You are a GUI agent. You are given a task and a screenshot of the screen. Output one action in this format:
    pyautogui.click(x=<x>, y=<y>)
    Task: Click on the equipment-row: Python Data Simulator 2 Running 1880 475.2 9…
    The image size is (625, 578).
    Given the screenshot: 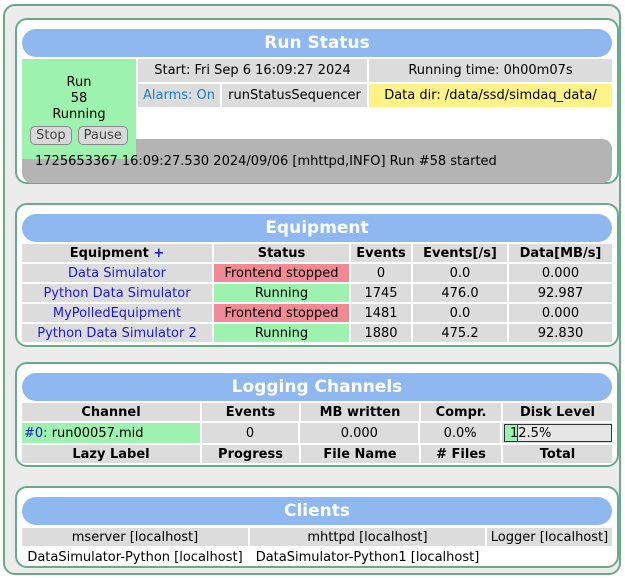 What is the action you would take?
    pyautogui.click(x=317, y=333)
    